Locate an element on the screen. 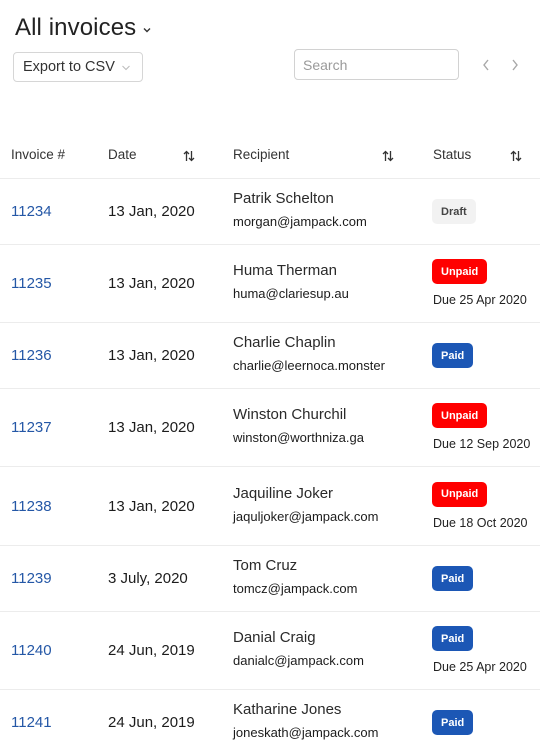  recipient-email: joneskath@jampack.com is located at coordinates (306, 732).